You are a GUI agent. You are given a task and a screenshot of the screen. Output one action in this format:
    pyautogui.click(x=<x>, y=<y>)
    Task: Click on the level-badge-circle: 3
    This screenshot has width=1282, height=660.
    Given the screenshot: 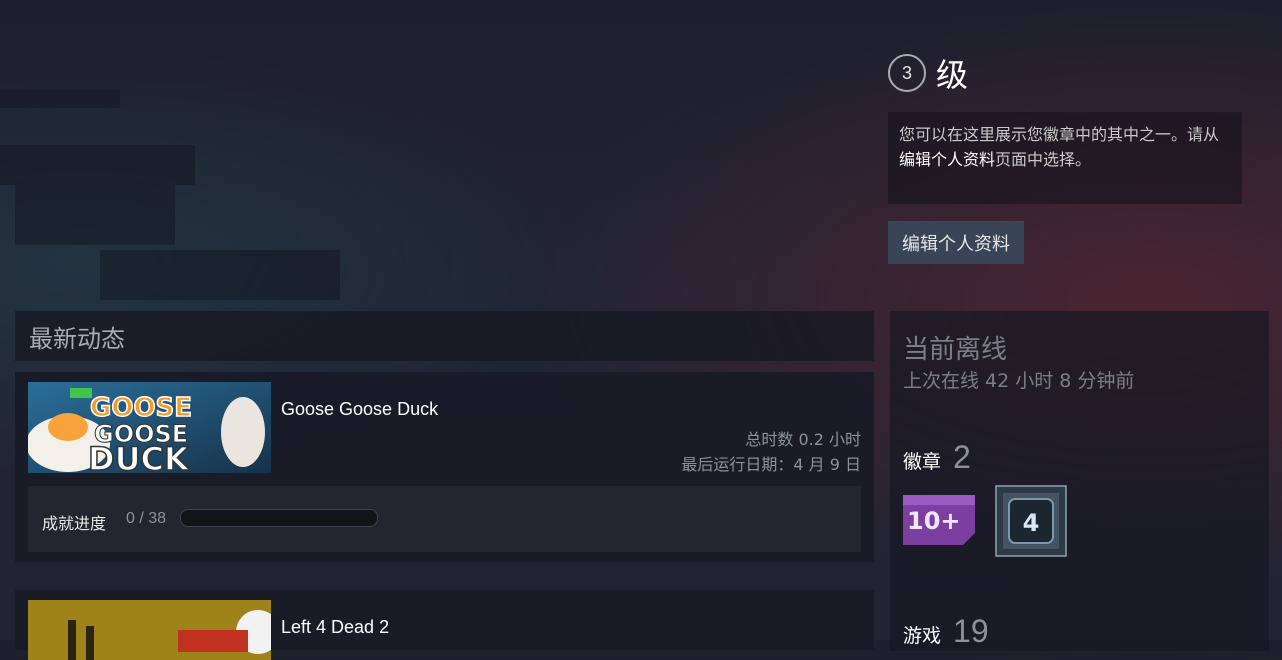 What is the action you would take?
    pyautogui.click(x=907, y=73)
    